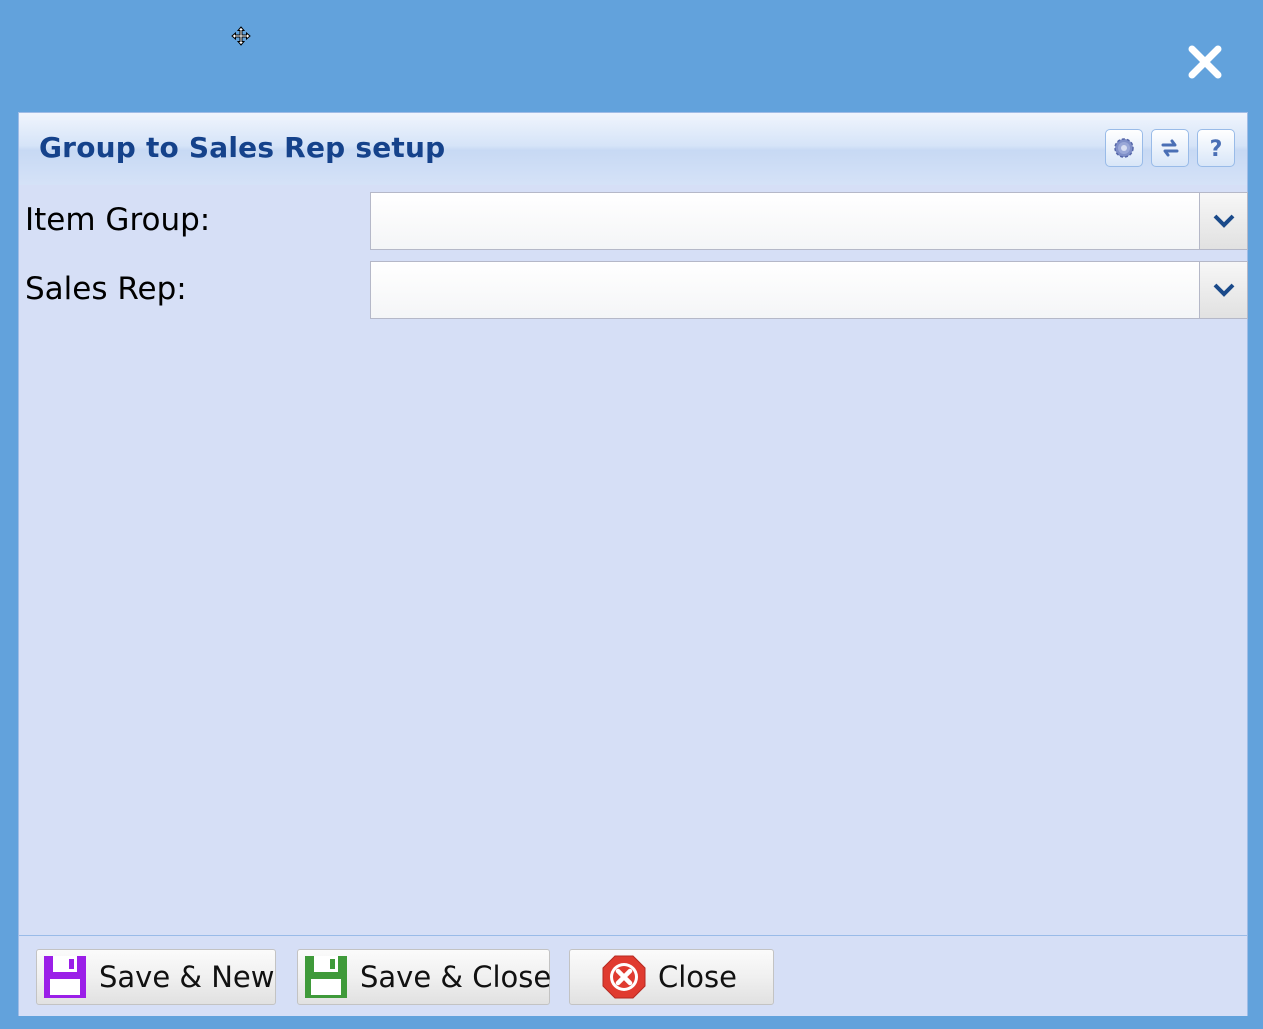 This screenshot has height=1029, width=1263. What do you see at coordinates (242, 147) in the screenshot?
I see `panel-title: Group to Sales Rep setup` at bounding box center [242, 147].